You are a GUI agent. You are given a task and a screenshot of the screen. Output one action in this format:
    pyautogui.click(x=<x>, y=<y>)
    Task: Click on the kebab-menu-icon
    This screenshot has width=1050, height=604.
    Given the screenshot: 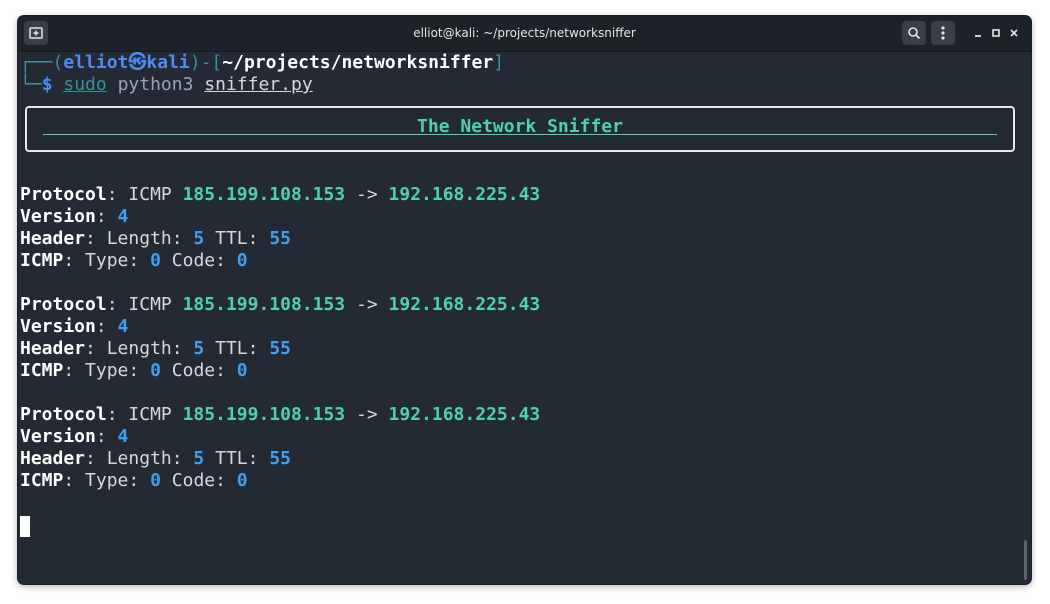 What is the action you would take?
    pyautogui.click(x=943, y=33)
    